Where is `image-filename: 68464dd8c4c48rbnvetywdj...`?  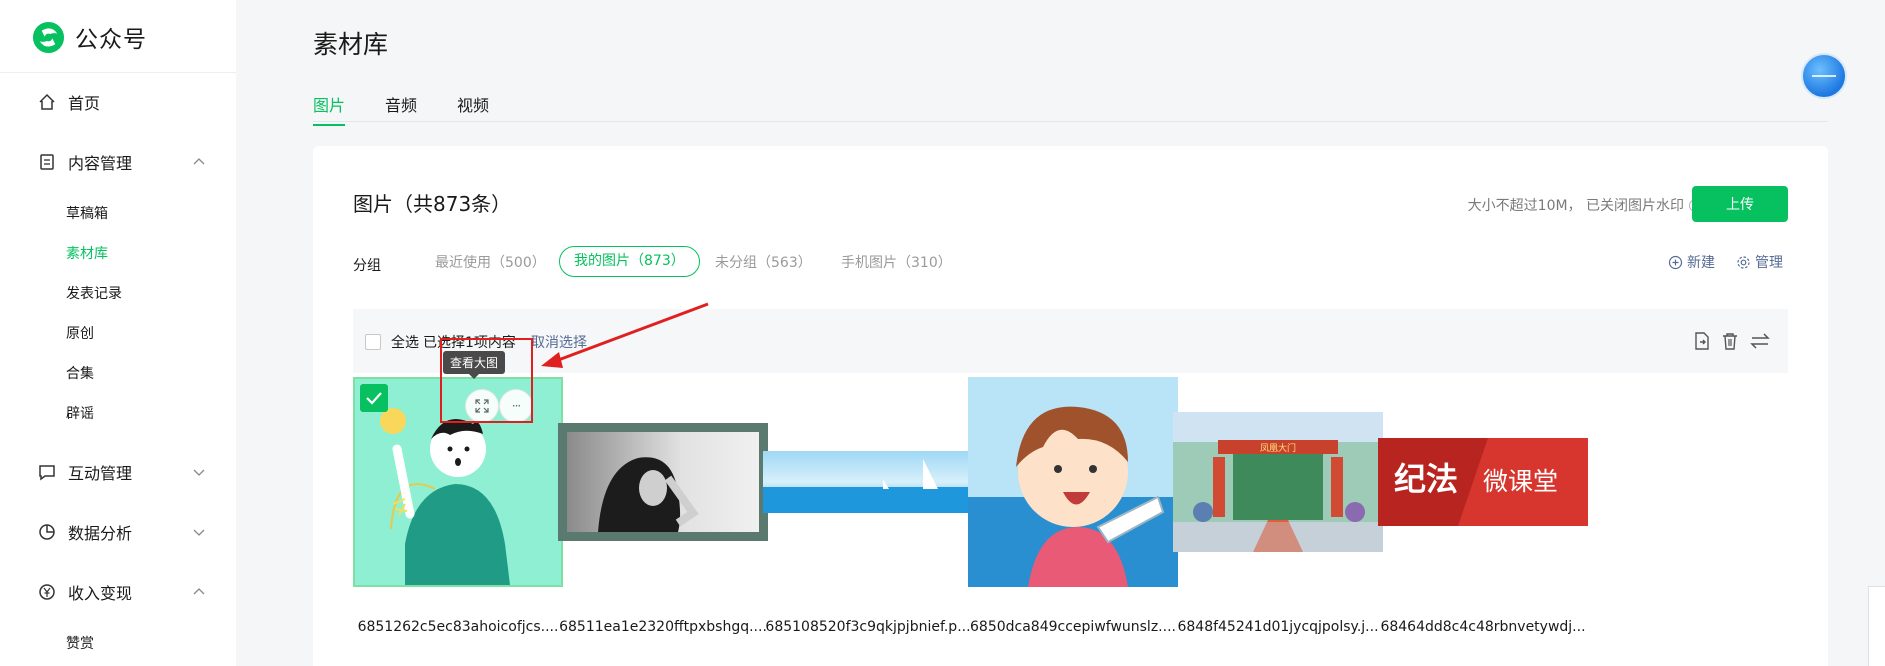
image-filename: 68464dd8c4c48rbnvetywdj... is located at coordinates (1483, 627).